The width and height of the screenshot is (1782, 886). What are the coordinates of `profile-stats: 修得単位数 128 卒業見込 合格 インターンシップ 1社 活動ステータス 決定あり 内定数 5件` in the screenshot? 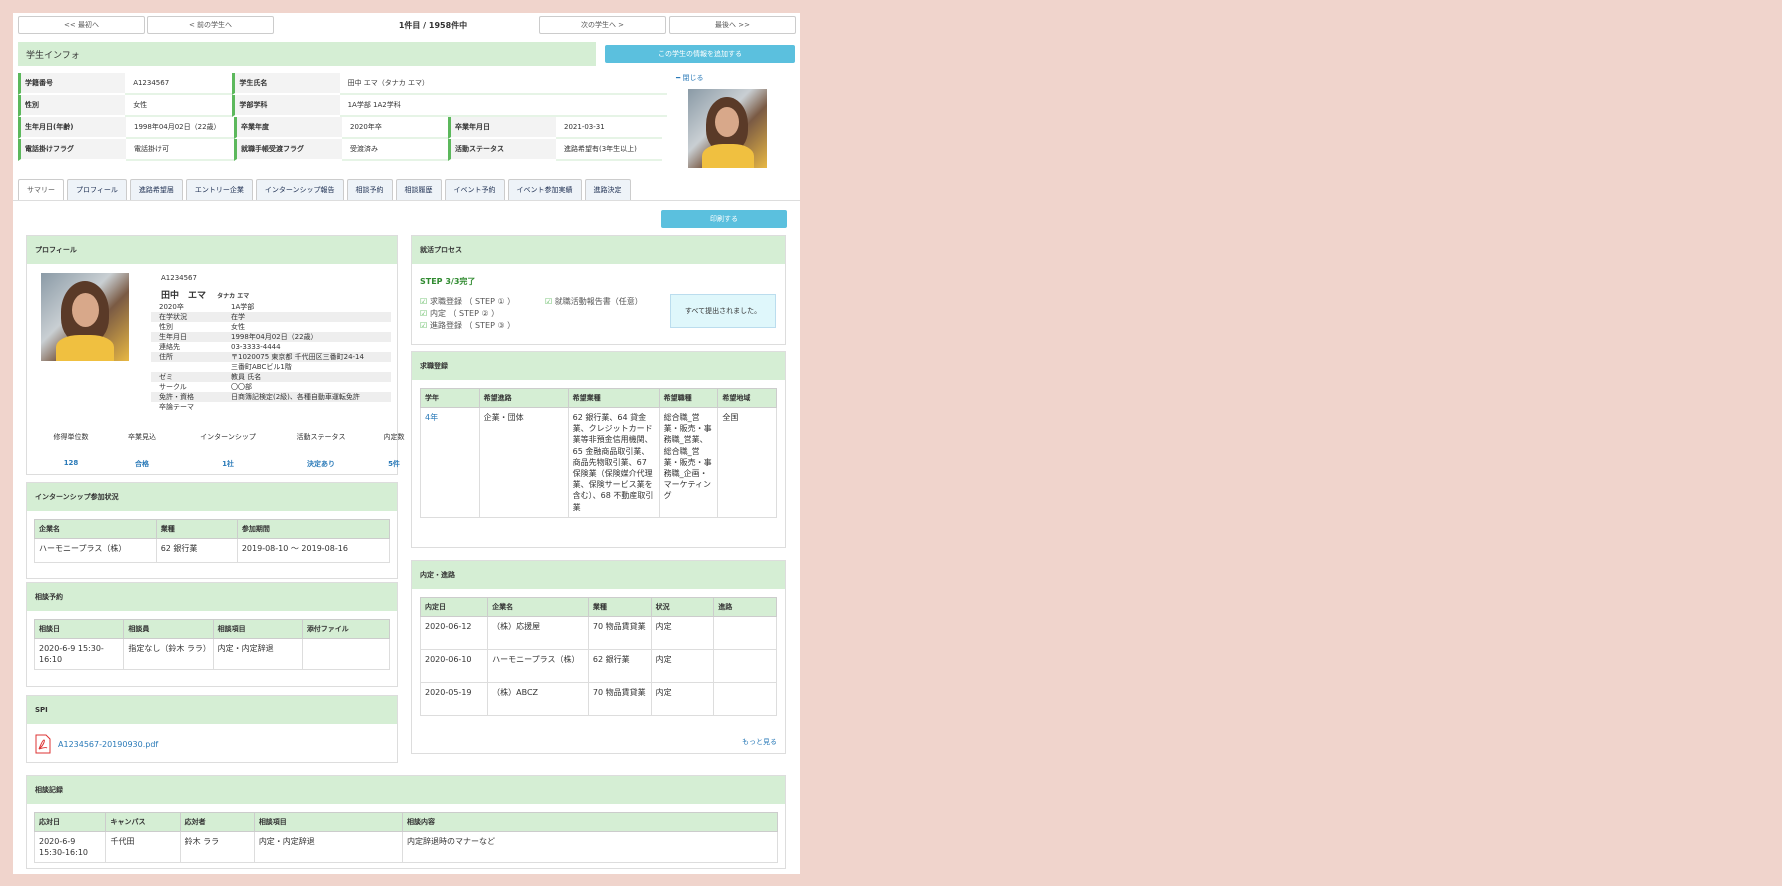 It's located at (230, 450).